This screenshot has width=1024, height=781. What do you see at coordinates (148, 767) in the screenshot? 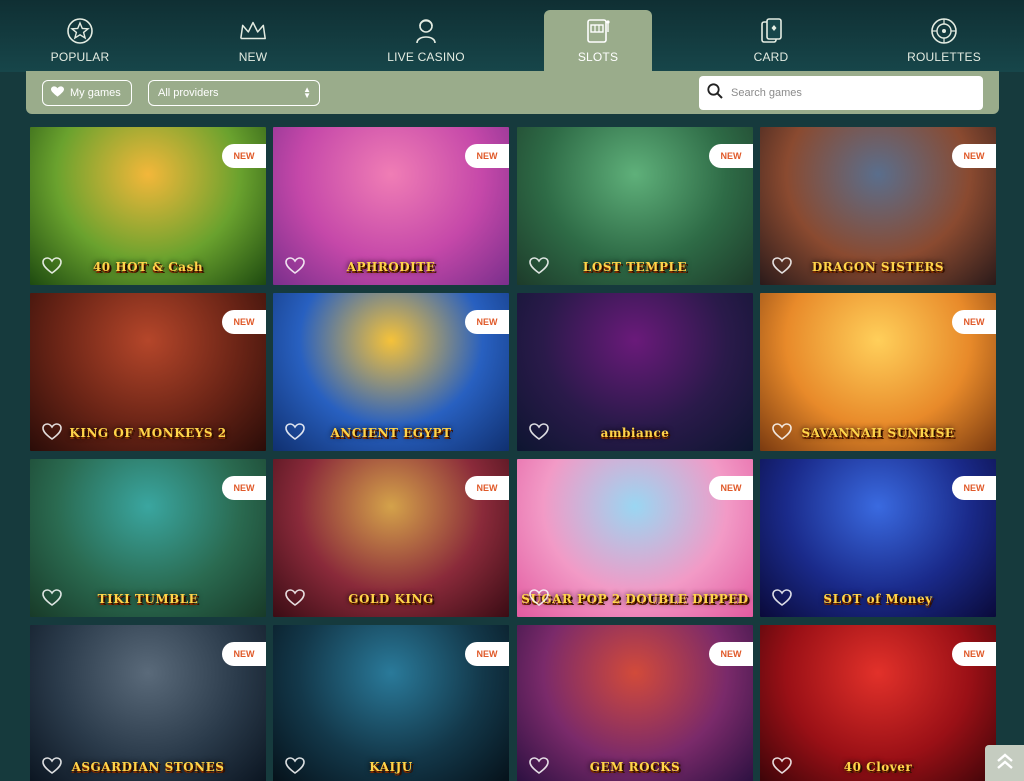
I see `game-title: ASGARDIAN STONES` at bounding box center [148, 767].